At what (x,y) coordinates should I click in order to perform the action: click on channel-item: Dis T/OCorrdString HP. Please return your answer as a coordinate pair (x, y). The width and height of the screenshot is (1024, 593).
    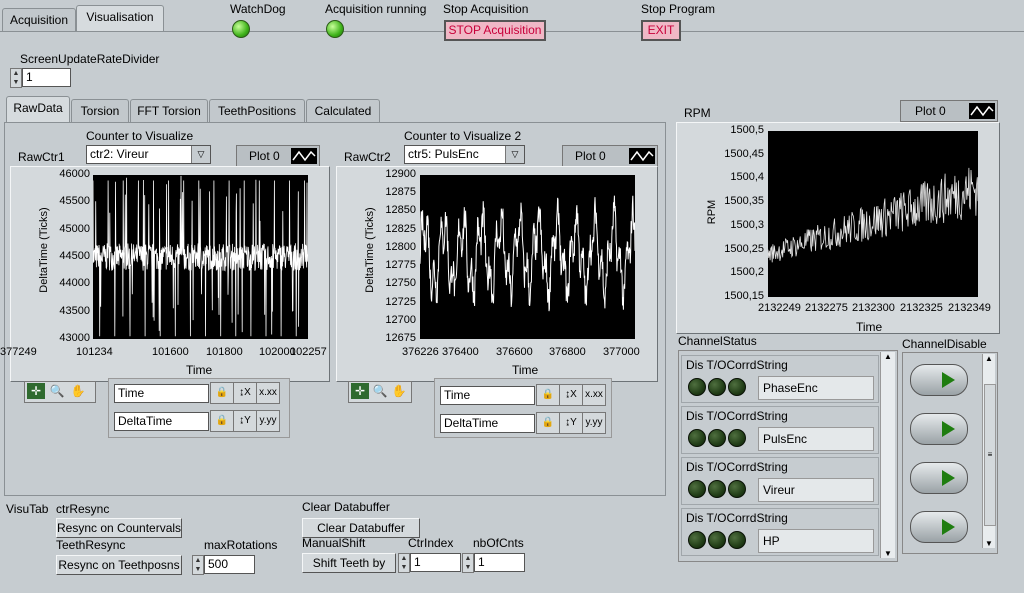
    Looking at the image, I should click on (780, 532).